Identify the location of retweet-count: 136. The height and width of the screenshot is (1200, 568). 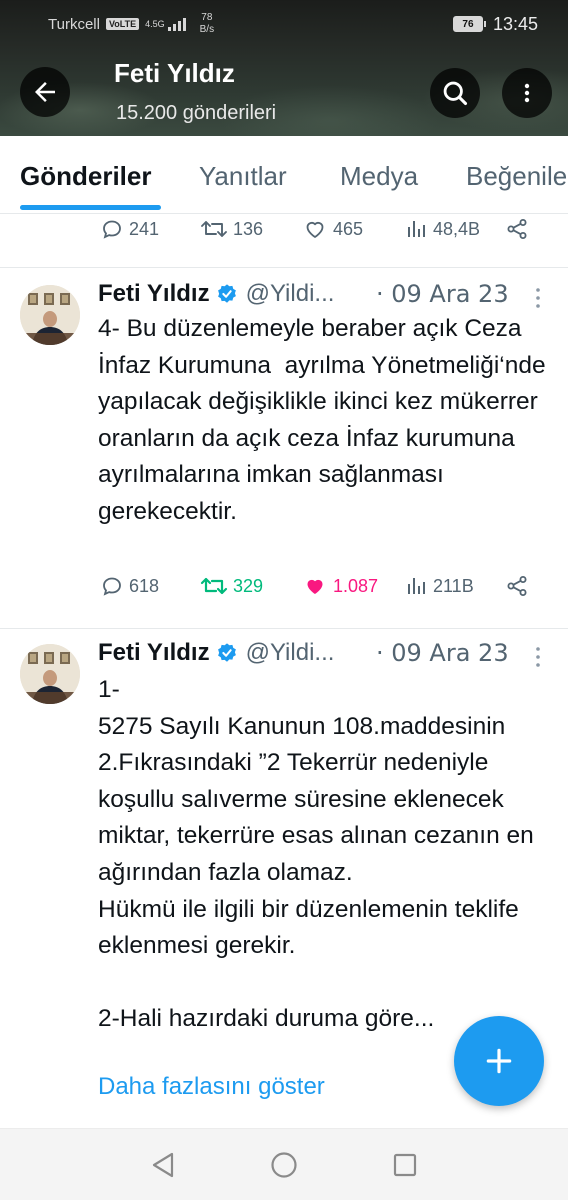
(248, 228).